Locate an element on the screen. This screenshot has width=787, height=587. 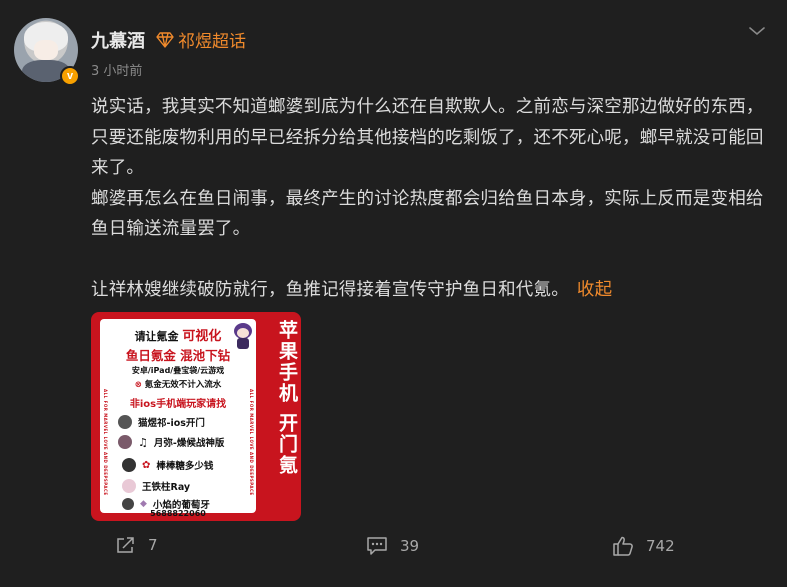
comment-icon is located at coordinates (377, 546).